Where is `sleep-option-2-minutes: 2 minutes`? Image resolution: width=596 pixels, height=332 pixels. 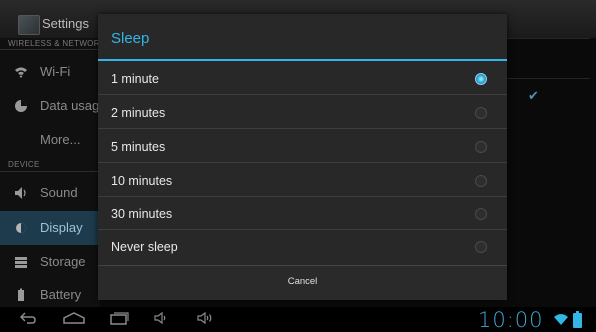
sleep-option-2-minutes: 2 minutes is located at coordinates (302, 112).